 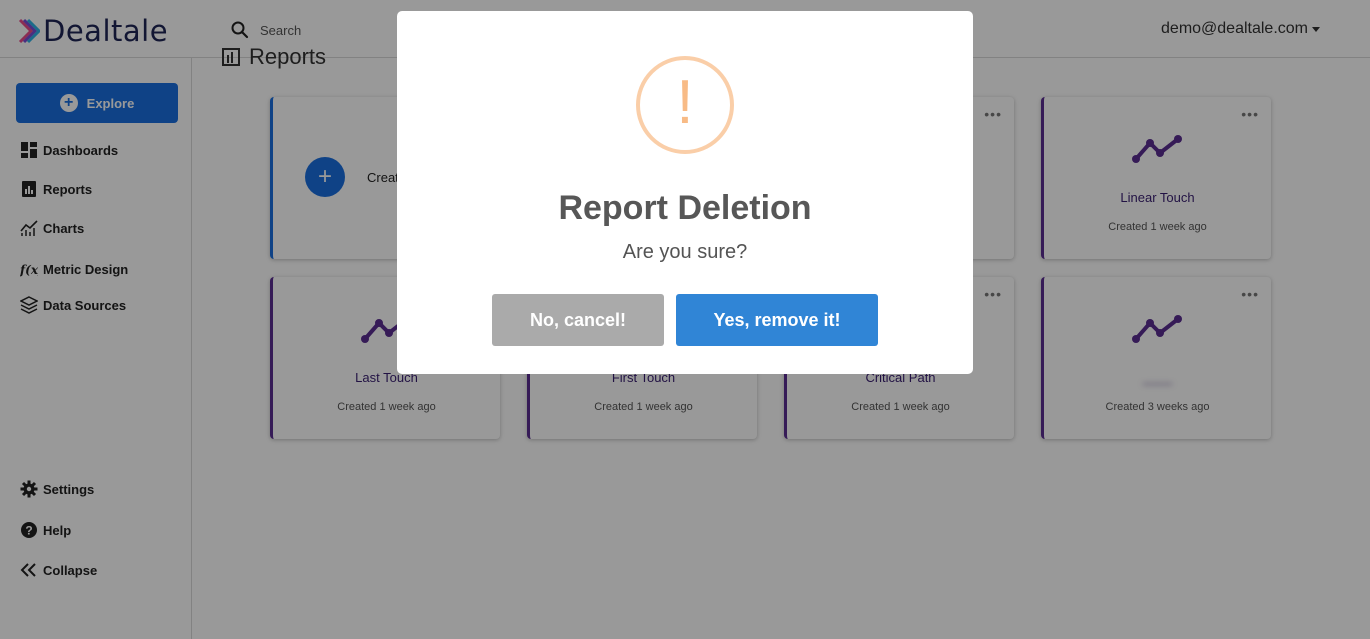 What do you see at coordinates (578, 320) in the screenshot?
I see `cancel-button: No, cancel!` at bounding box center [578, 320].